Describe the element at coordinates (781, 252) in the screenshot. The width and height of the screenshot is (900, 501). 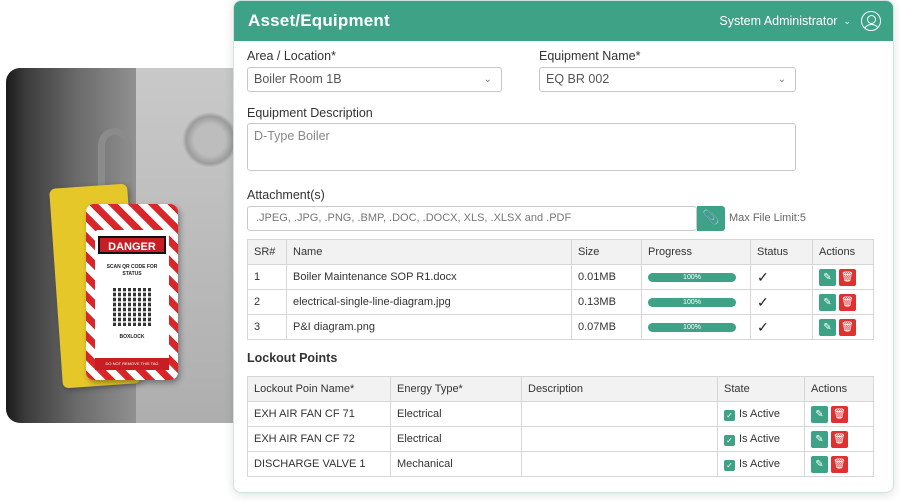
I see `col-status: Status` at that location.